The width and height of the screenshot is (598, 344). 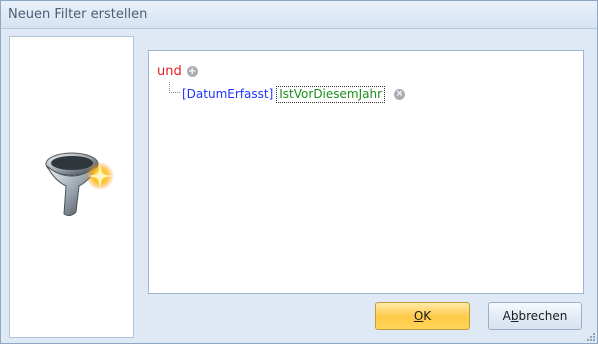 What do you see at coordinates (331, 94) in the screenshot?
I see `condition-operator: IstVorDiesemJahr` at bounding box center [331, 94].